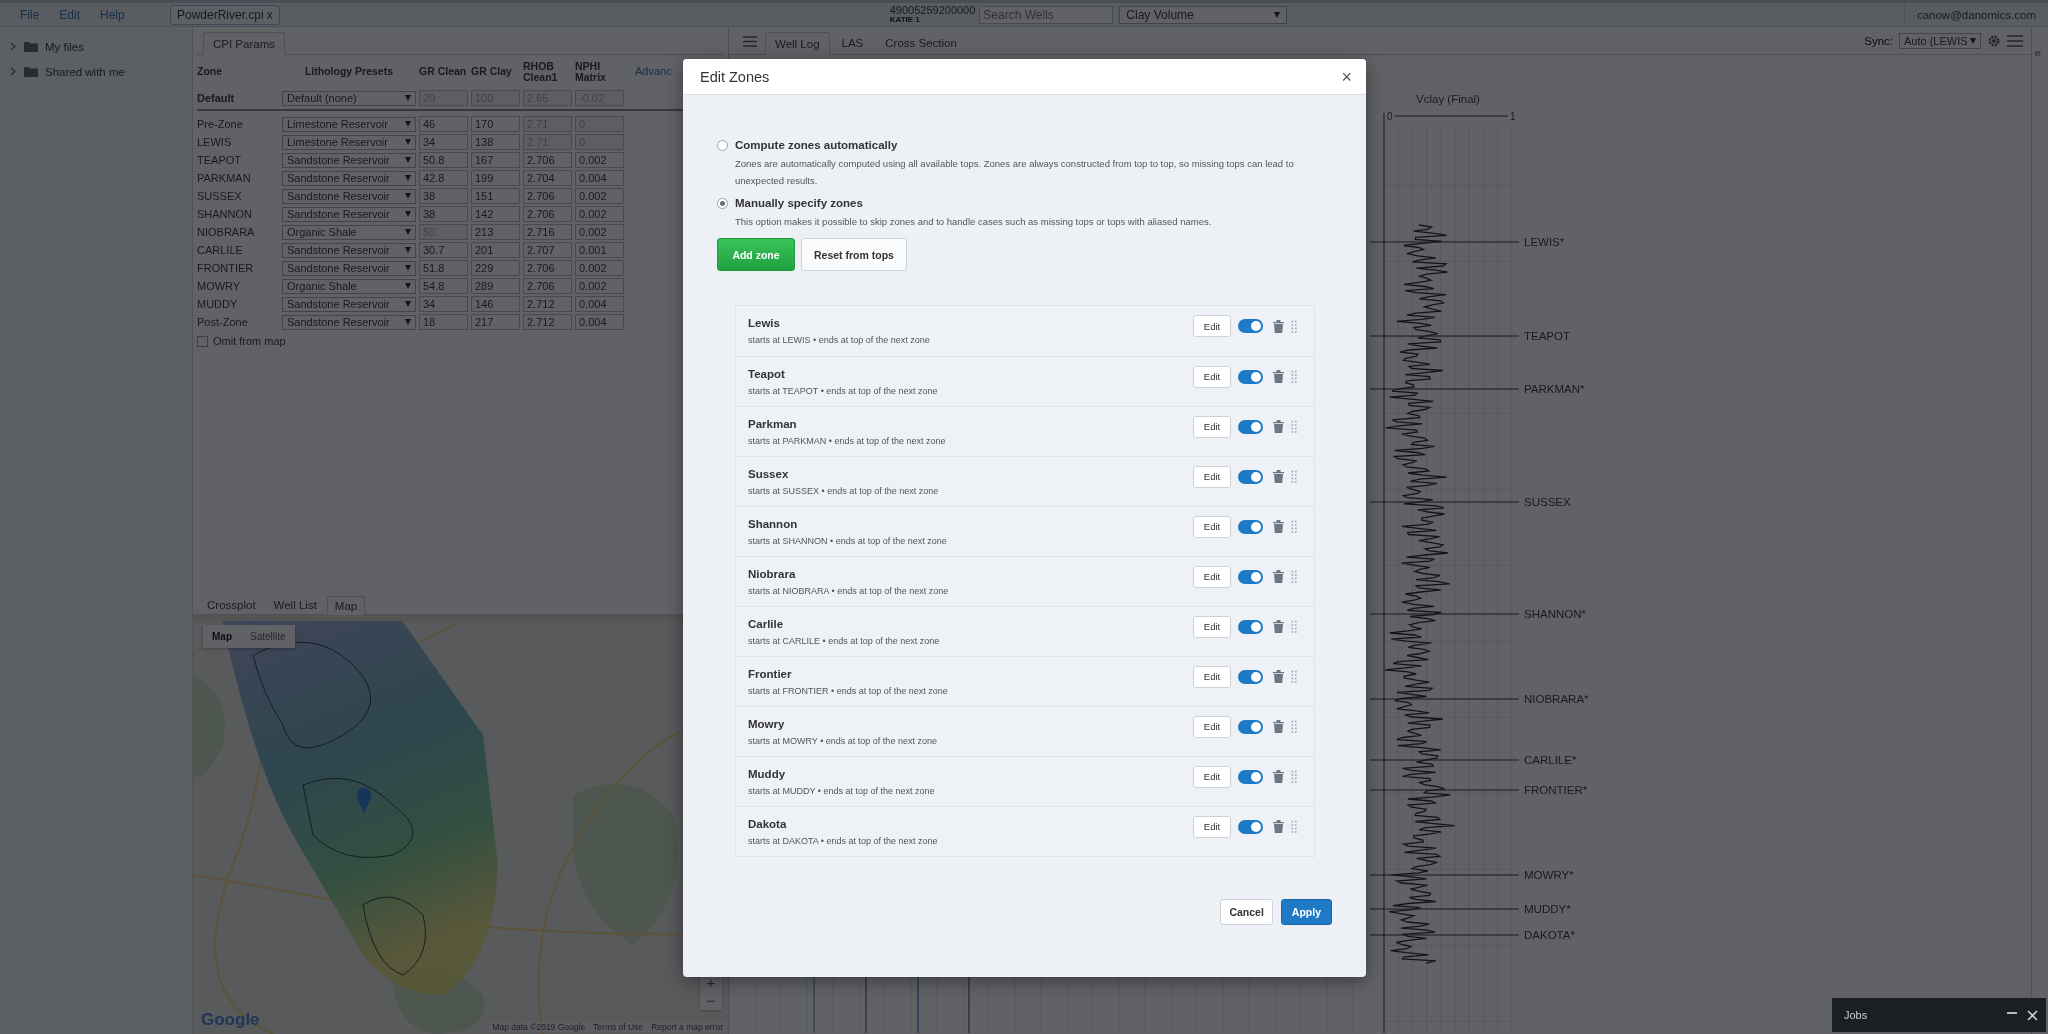  What do you see at coordinates (443, 160) in the screenshot?
I see `value-field: 50.8` at bounding box center [443, 160].